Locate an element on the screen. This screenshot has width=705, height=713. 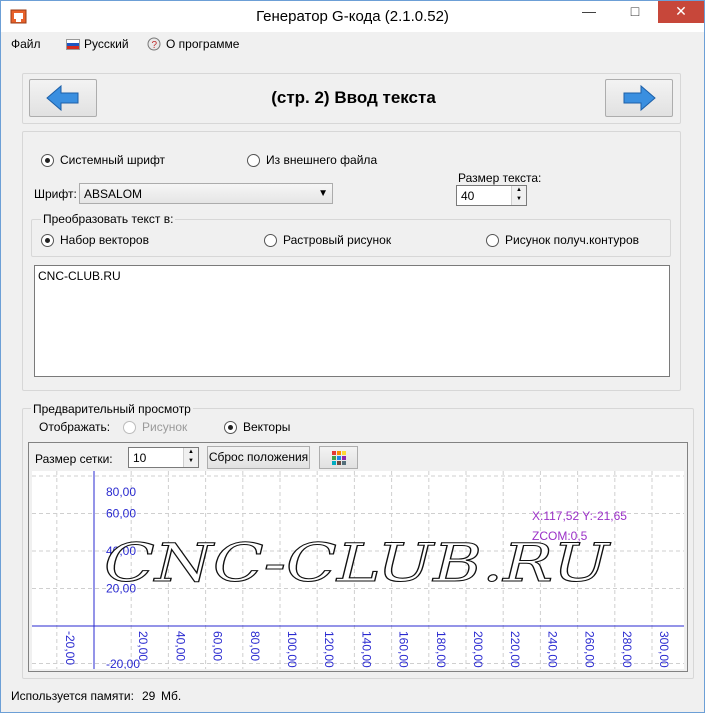
display-picture-radio: Рисунок is located at coordinates (155, 427).